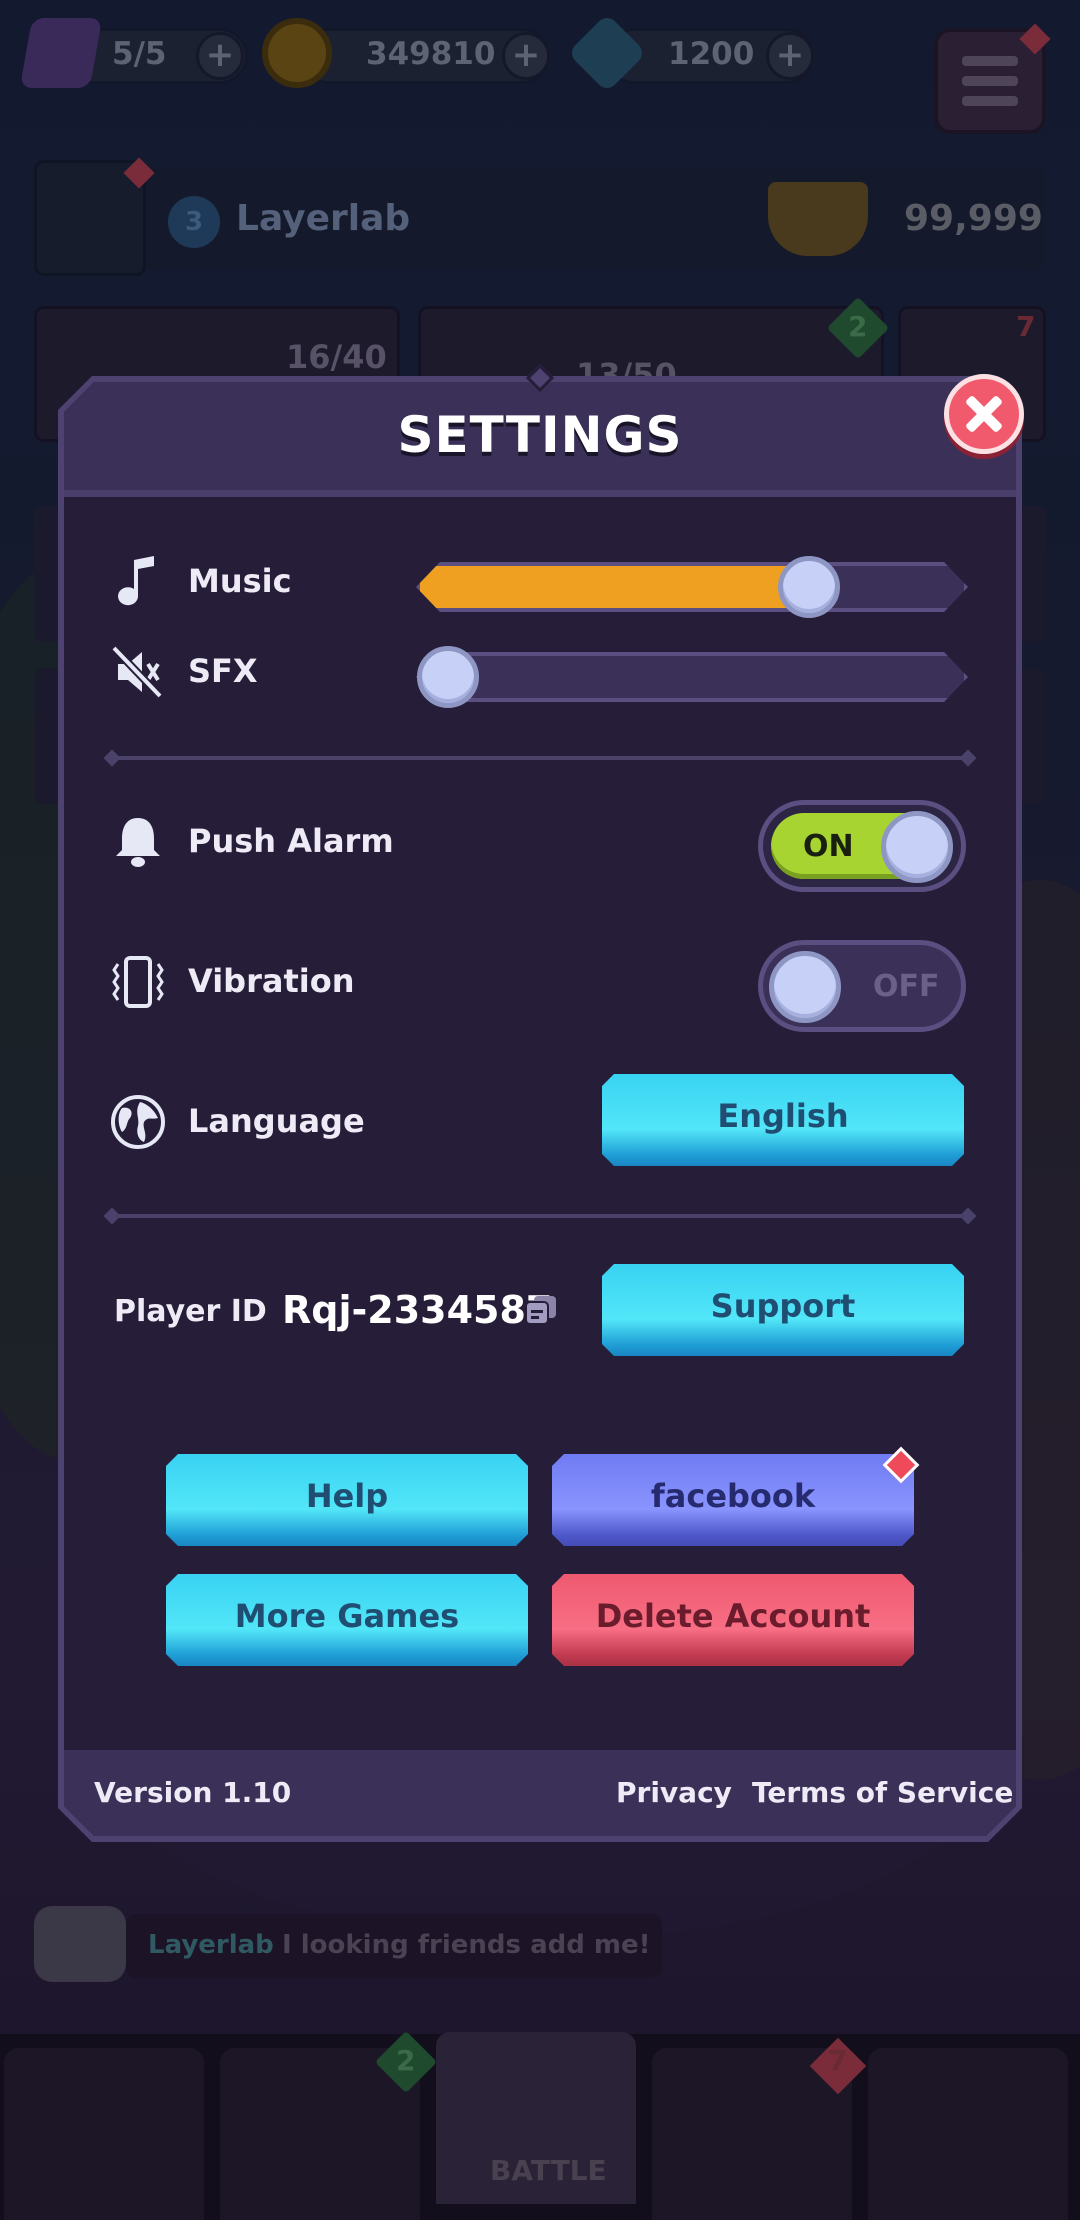  What do you see at coordinates (271, 981) in the screenshot?
I see `vibration-label: Vibration` at bounding box center [271, 981].